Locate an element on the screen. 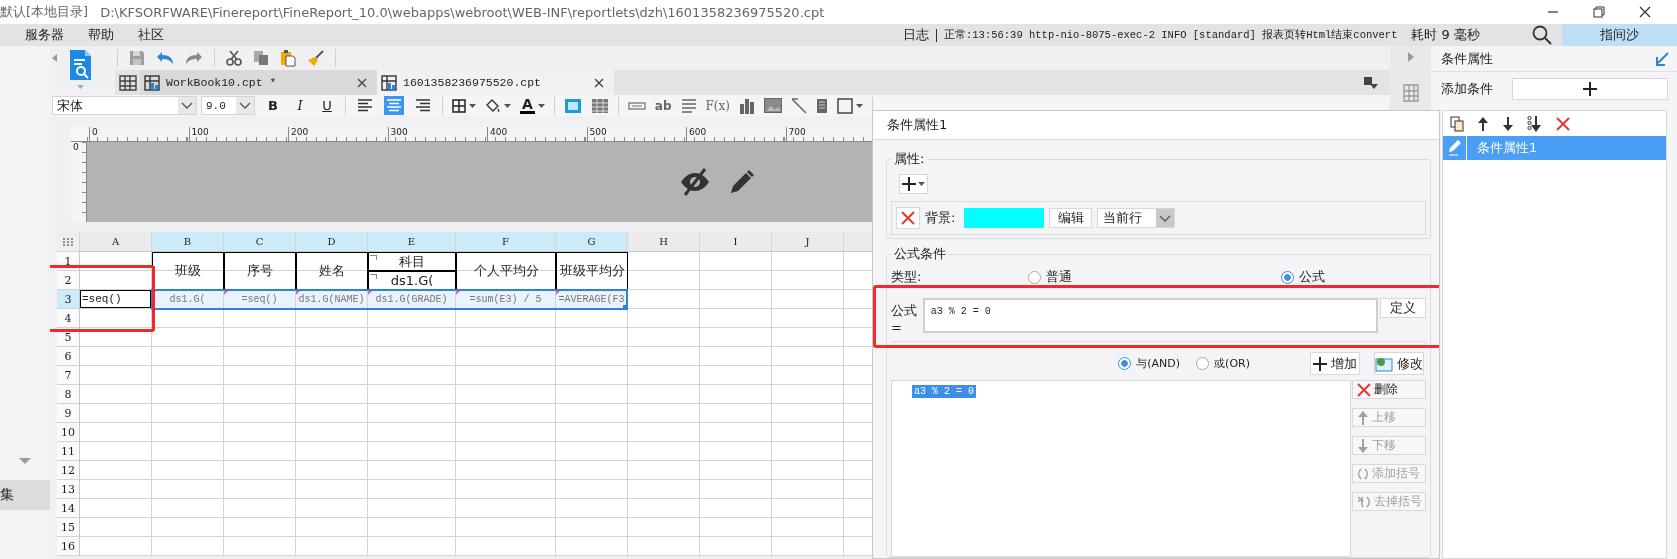 The height and width of the screenshot is (559, 1677). row-header: 14 is located at coordinates (68, 508).